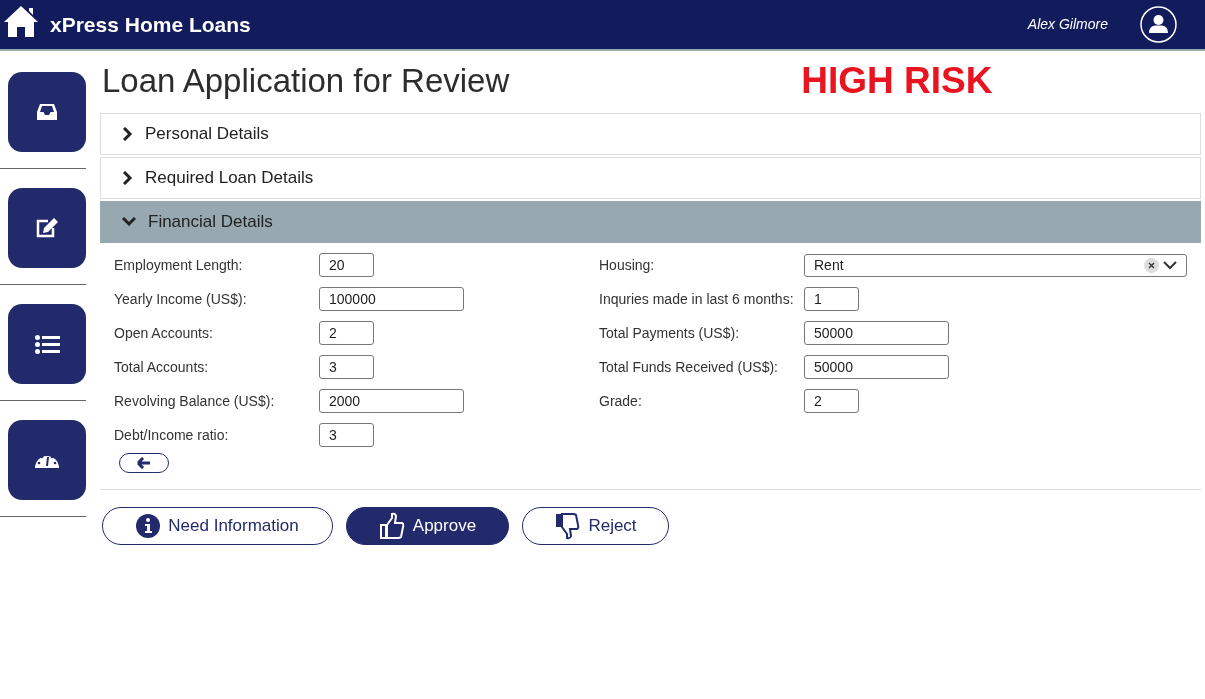  What do you see at coordinates (1067, 24) in the screenshot?
I see `user-name: Alex Gilmore` at bounding box center [1067, 24].